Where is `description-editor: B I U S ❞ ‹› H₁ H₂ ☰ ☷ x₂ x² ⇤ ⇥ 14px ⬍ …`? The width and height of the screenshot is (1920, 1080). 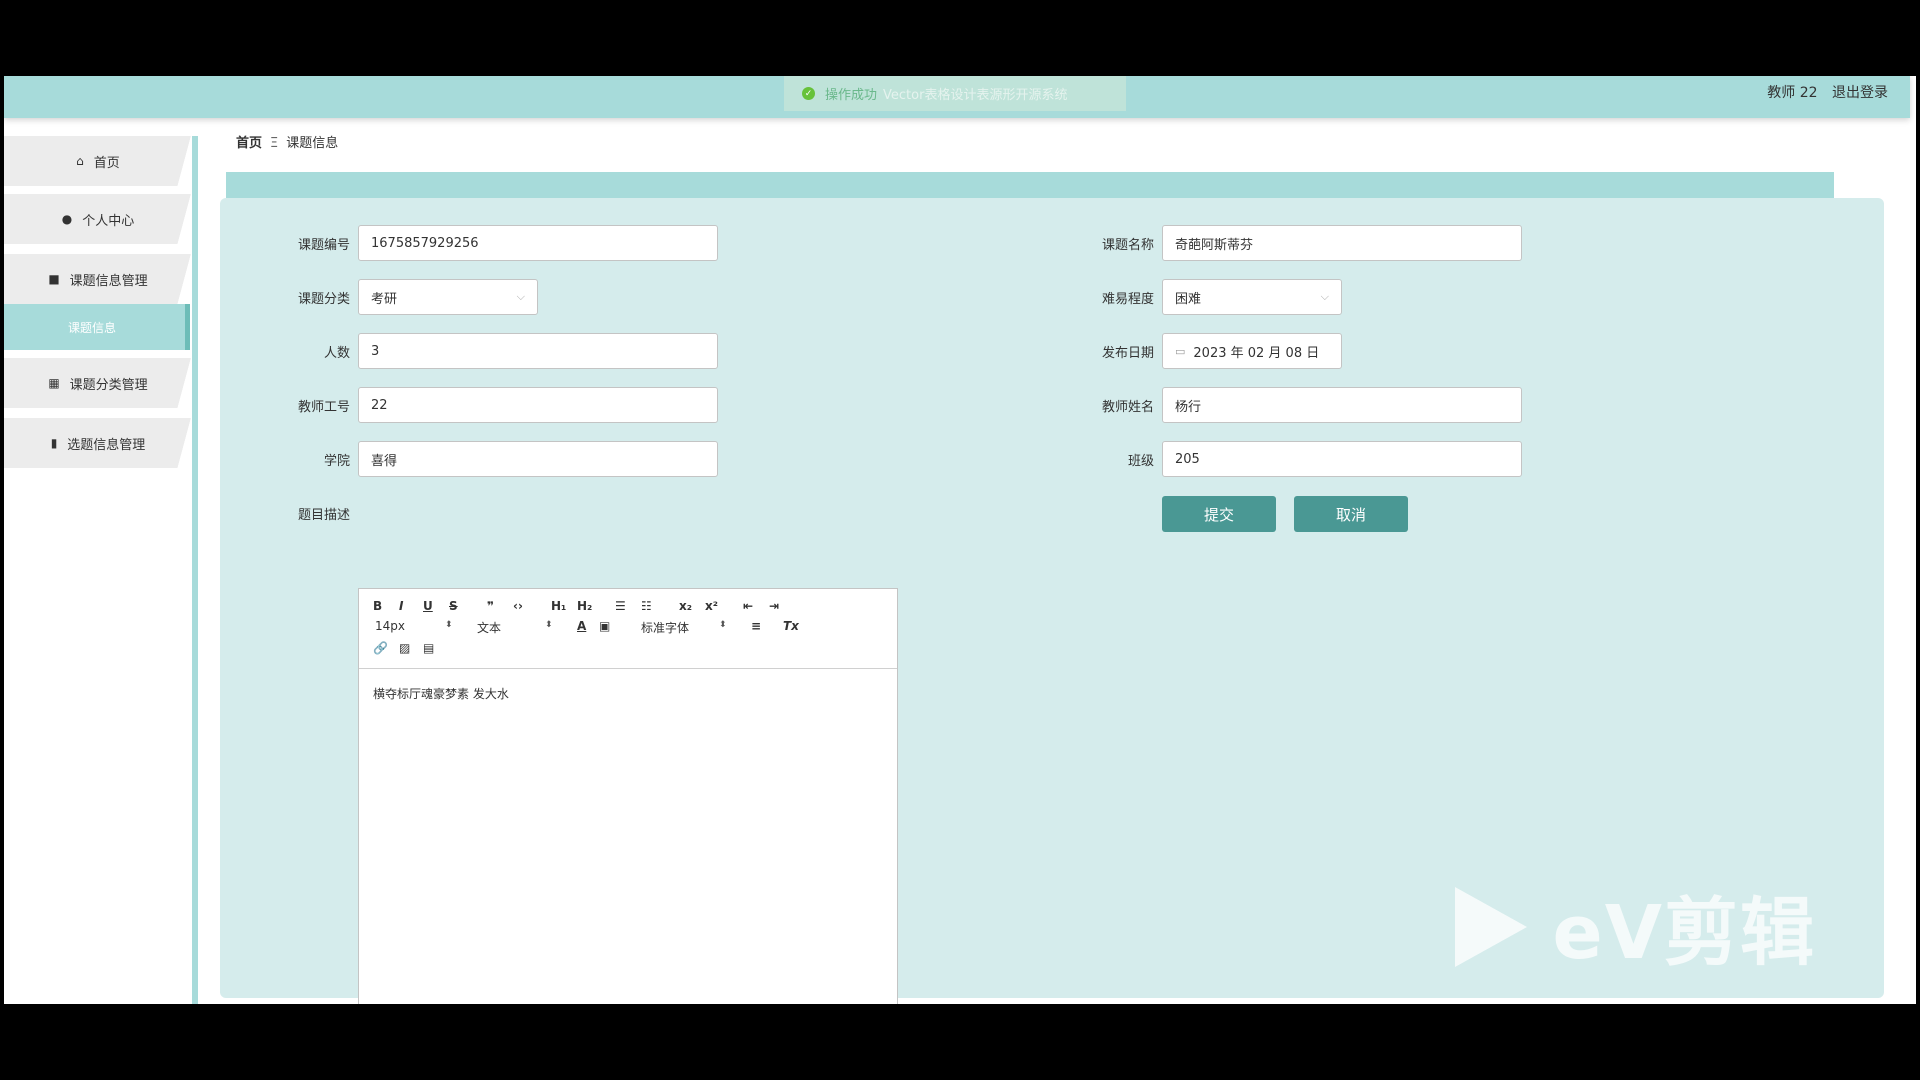
description-editor: B I U S ❞ ‹› H₁ H₂ ☰ ☷ x₂ x² ⇤ ⇥ 14px ⬍ … is located at coordinates (628, 796).